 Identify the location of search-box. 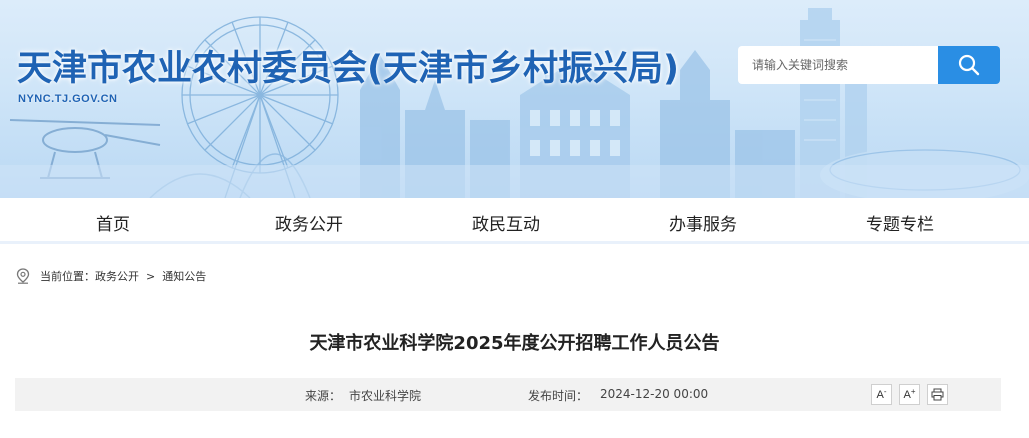
(869, 65).